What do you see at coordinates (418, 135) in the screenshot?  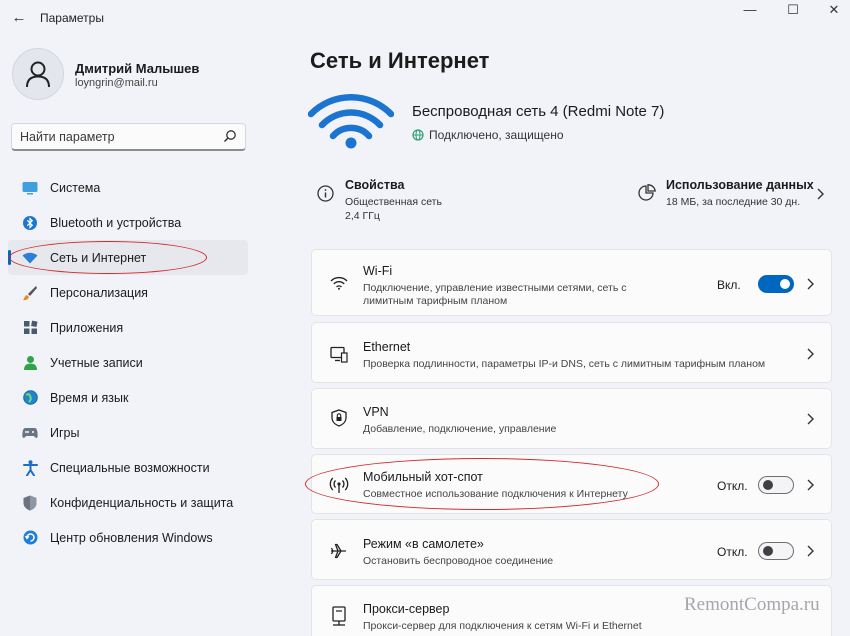 I see `globe-icon` at bounding box center [418, 135].